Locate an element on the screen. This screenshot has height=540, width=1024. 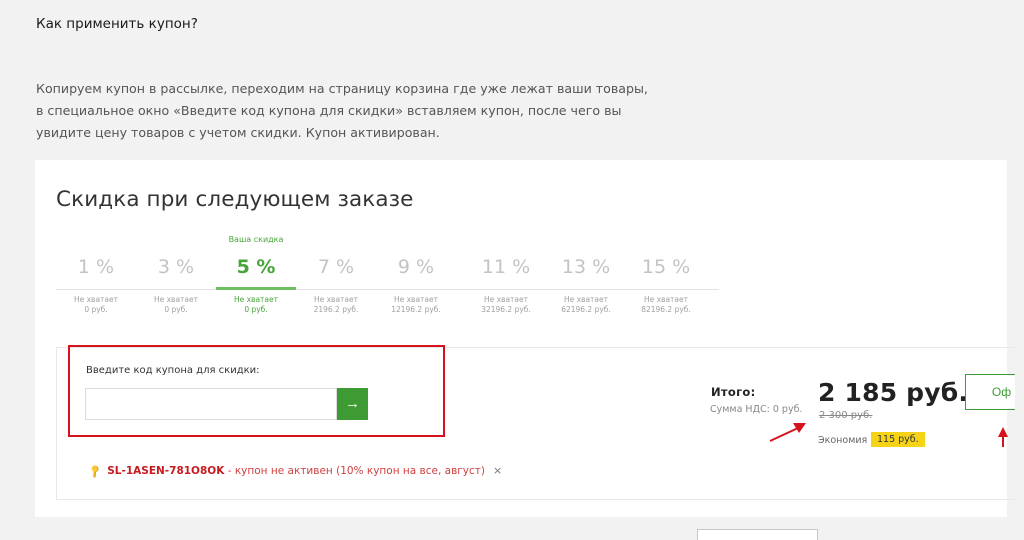
discount-tier: 7 % Не хватает 2196.2 руб. is located at coordinates (336, 274).